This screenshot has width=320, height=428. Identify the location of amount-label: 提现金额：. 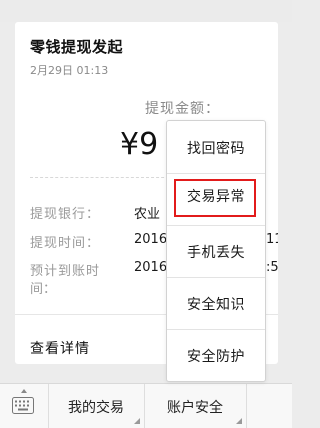
(182, 109).